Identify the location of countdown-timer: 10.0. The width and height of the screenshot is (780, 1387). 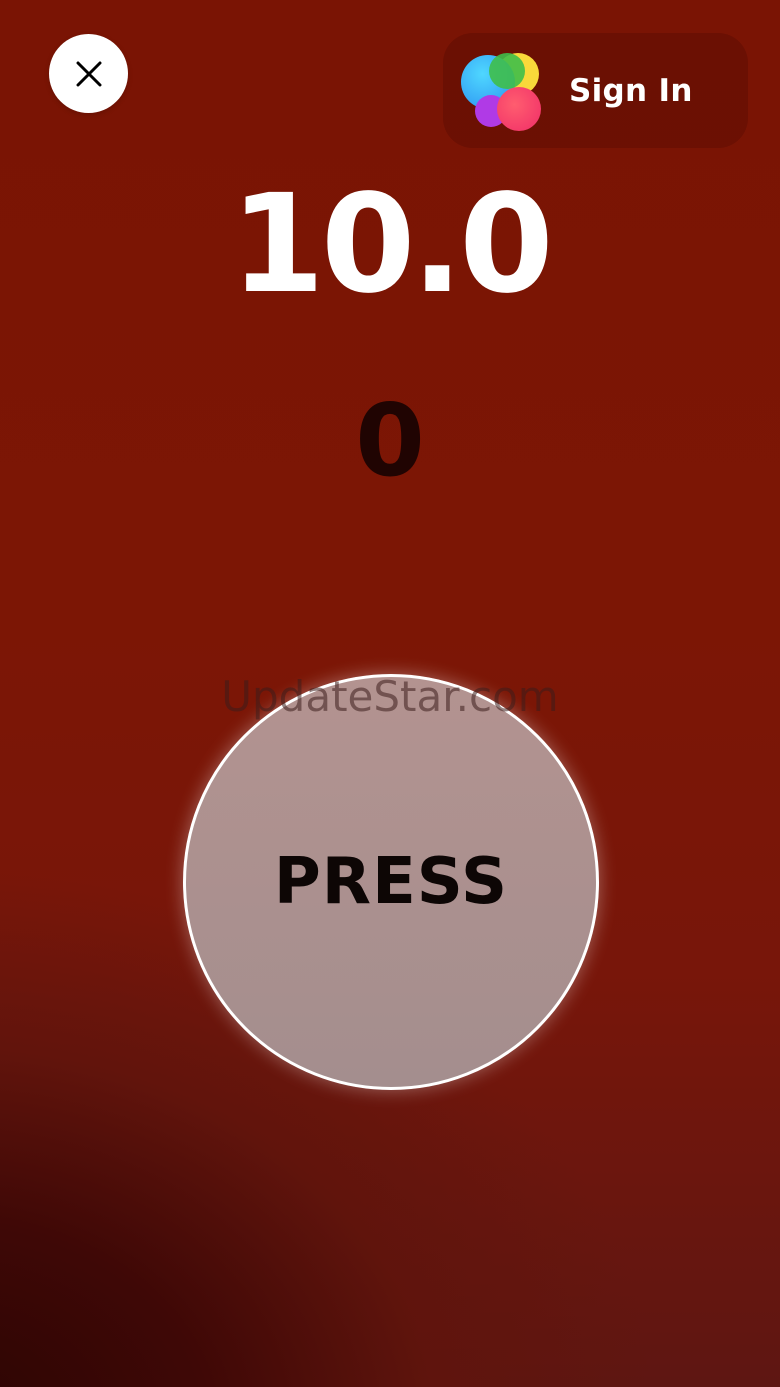
(392, 245).